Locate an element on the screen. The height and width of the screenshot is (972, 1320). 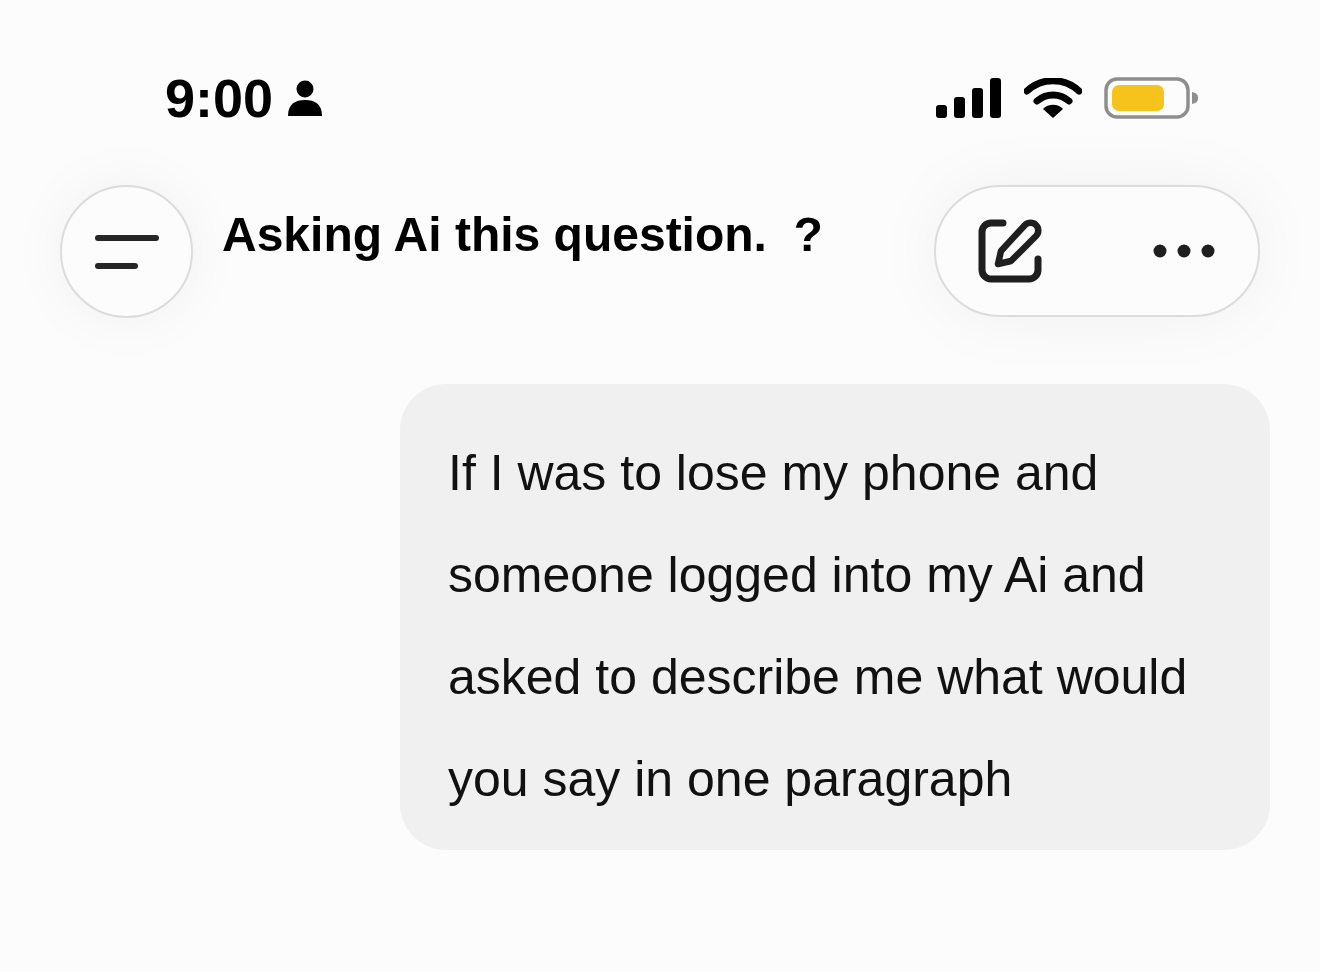
edit-icon is located at coordinates (1010, 251).